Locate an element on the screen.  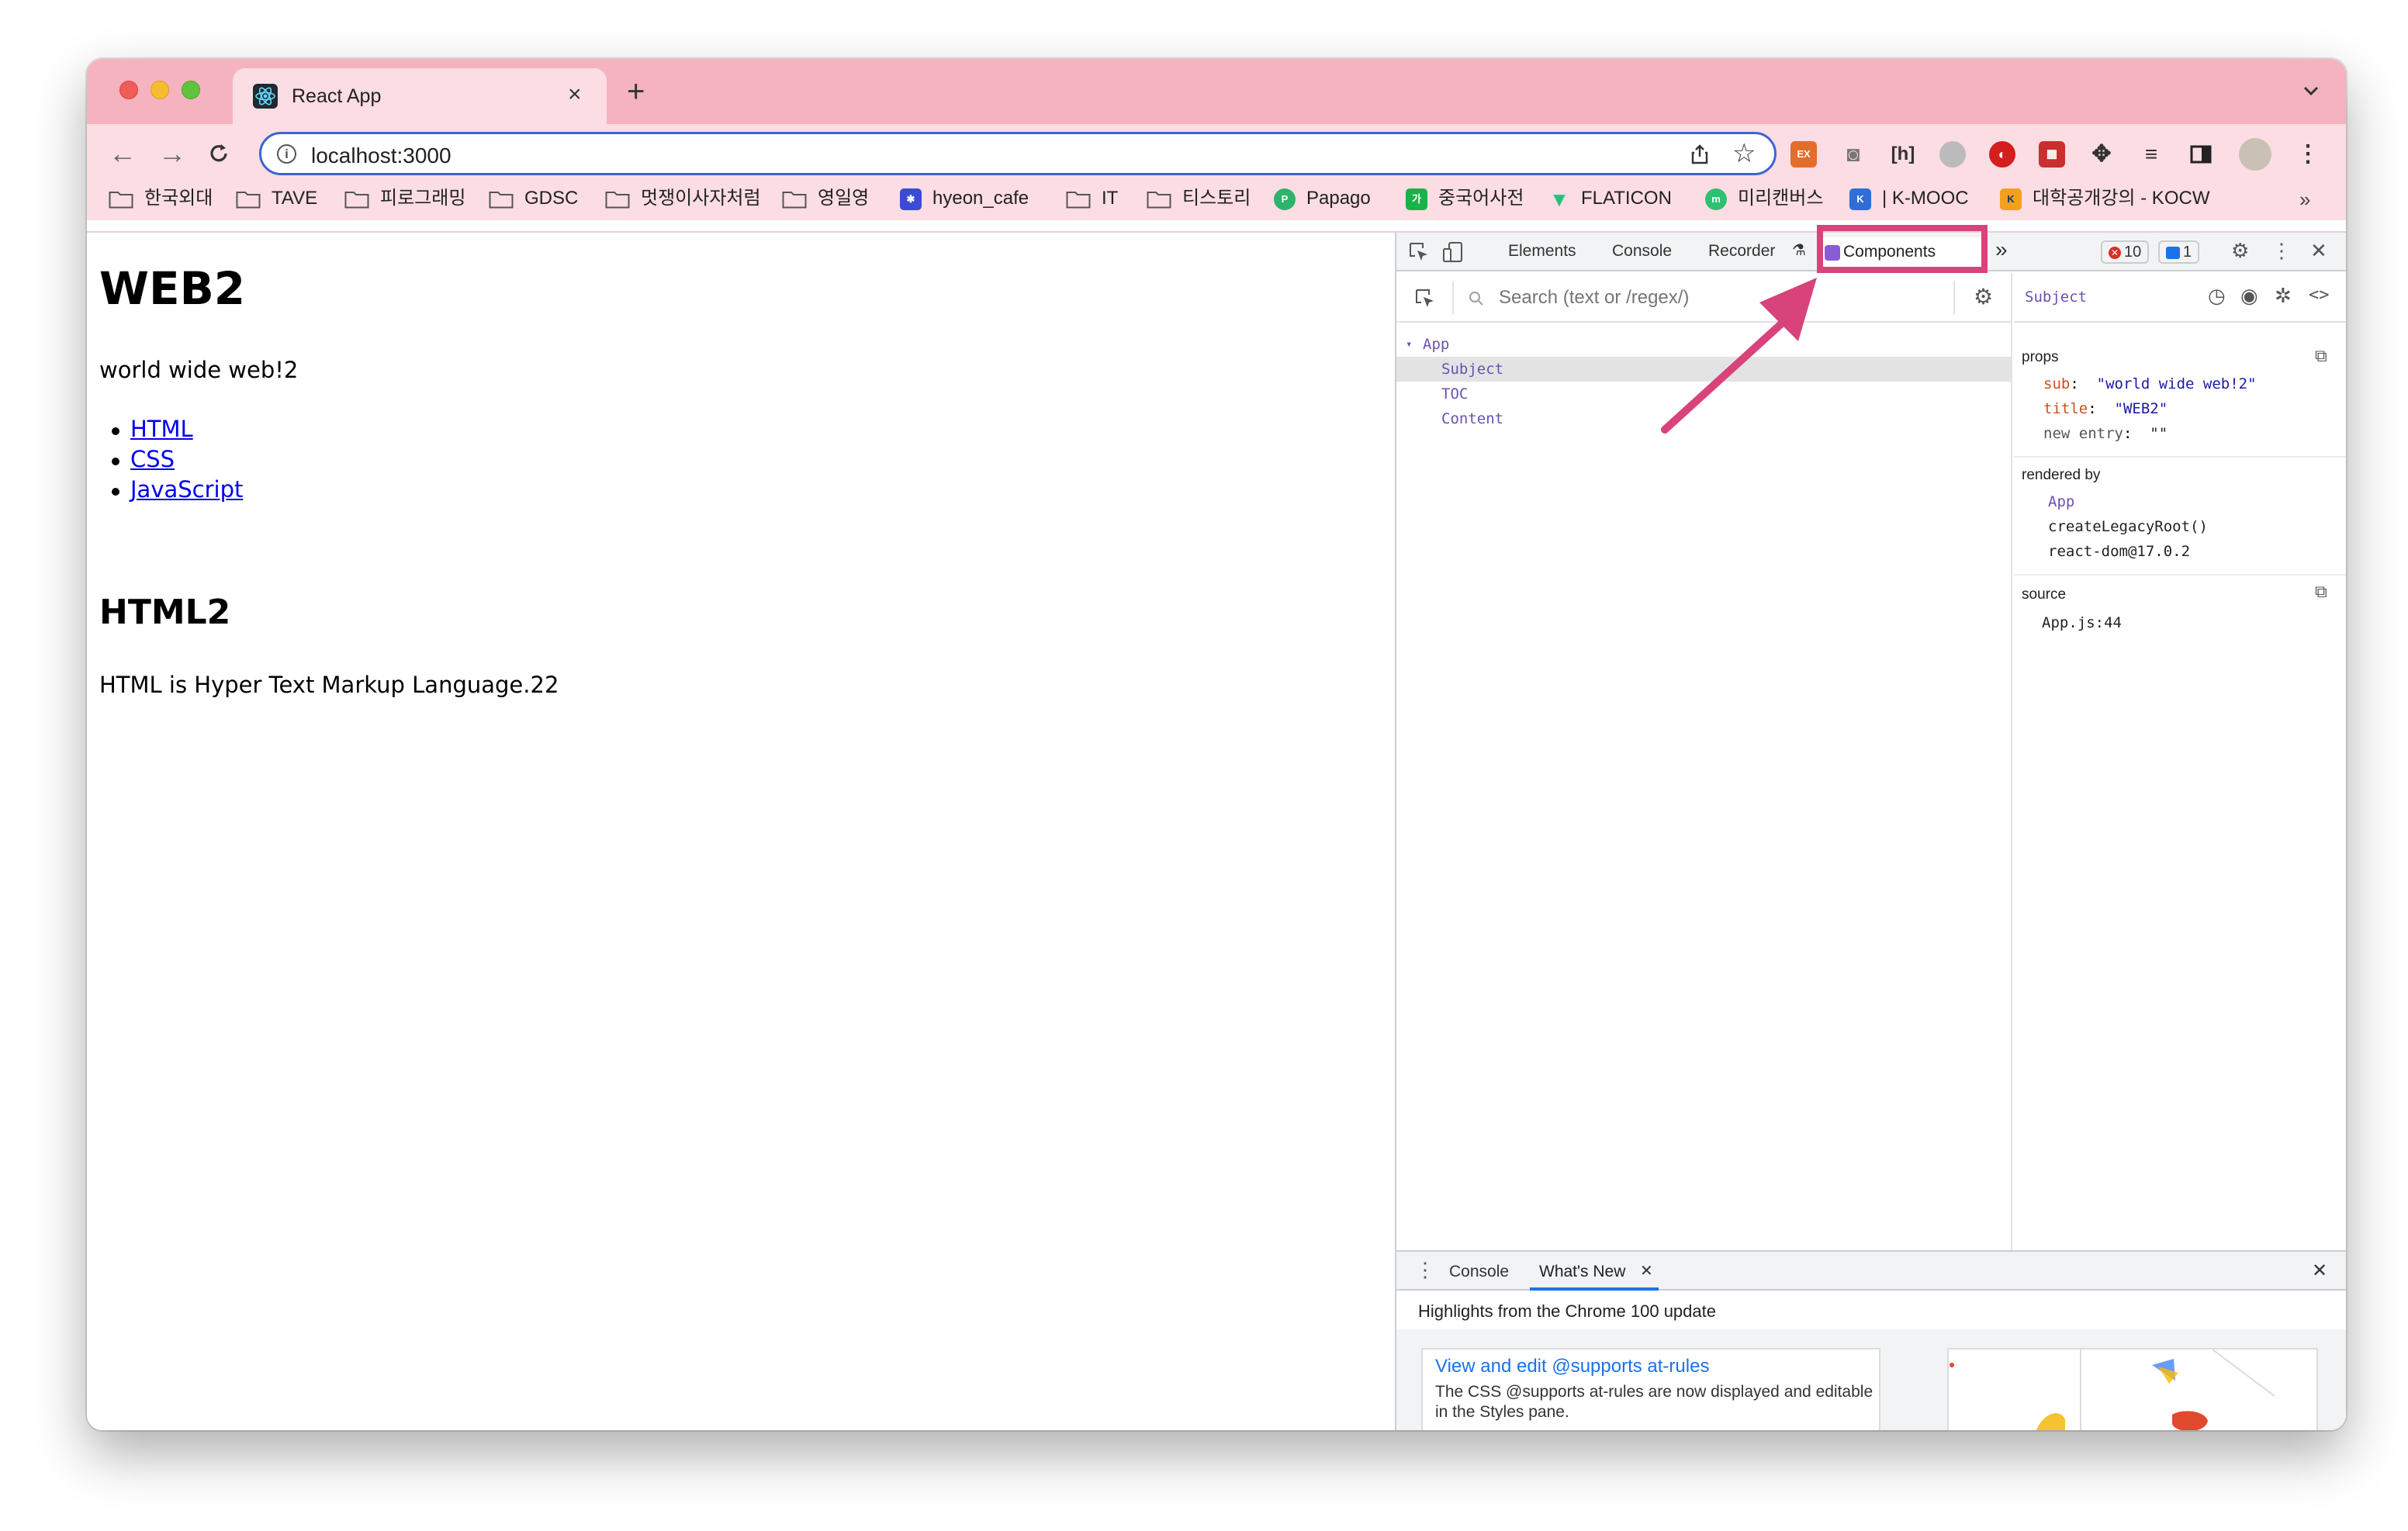
info-icon: i is located at coordinates (286, 154).